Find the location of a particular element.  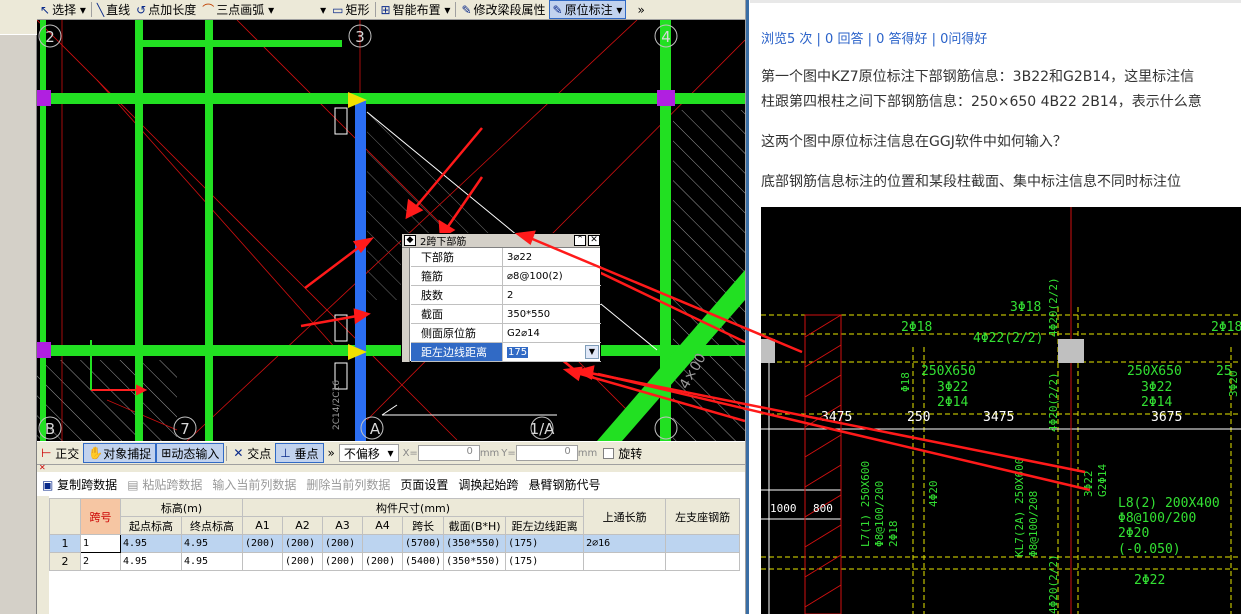

question-text-line-4: 底部钢筋信息标注的位置和某段柱截面、集中标注信息不同时标注位 is located at coordinates (971, 182).